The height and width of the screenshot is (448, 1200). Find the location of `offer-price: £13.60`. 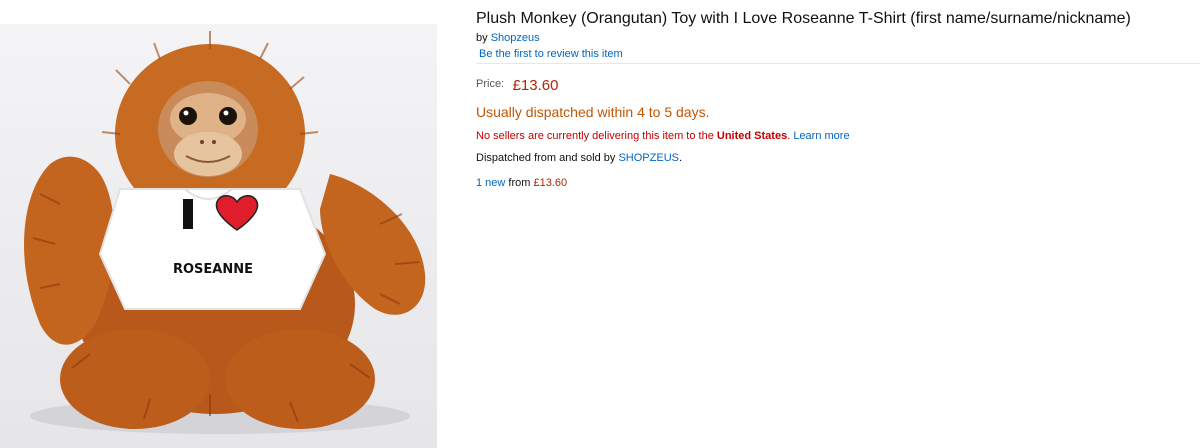

offer-price: £13.60 is located at coordinates (550, 183).